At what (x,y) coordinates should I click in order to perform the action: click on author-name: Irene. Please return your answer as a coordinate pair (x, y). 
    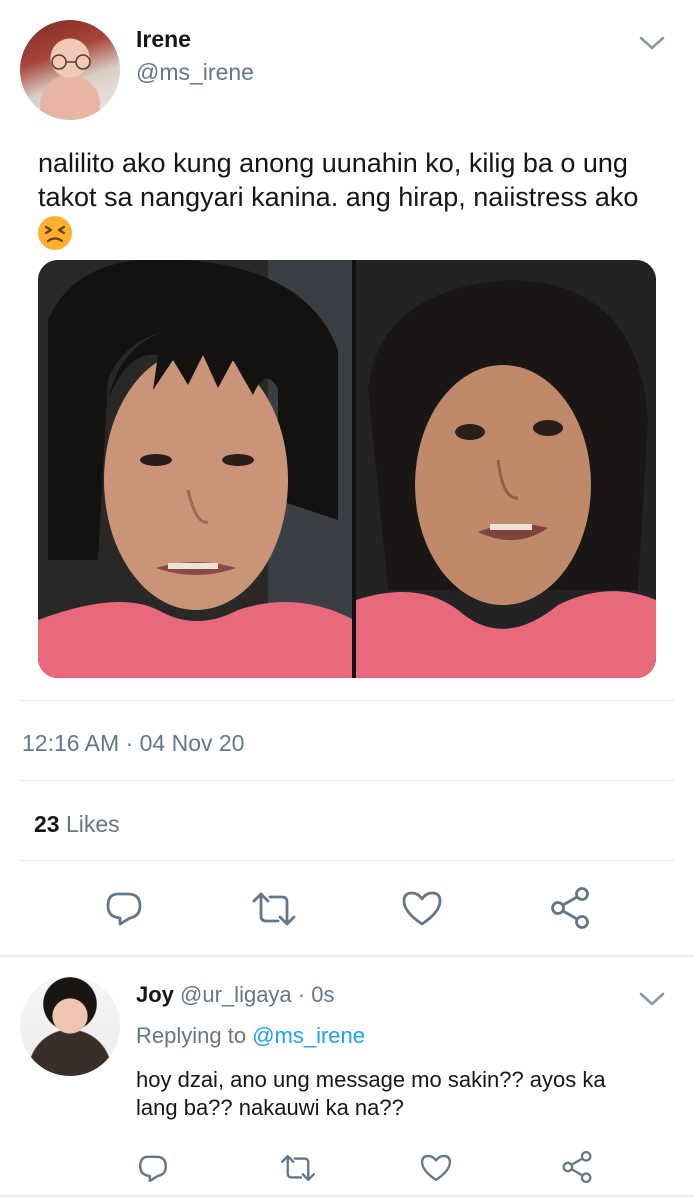
    Looking at the image, I should click on (163, 39).